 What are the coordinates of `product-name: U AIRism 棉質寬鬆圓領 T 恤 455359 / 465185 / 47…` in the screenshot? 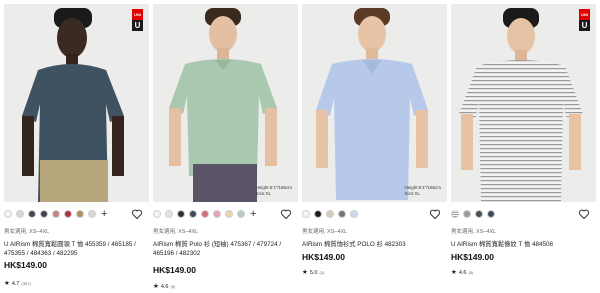 It's located at (74, 249).